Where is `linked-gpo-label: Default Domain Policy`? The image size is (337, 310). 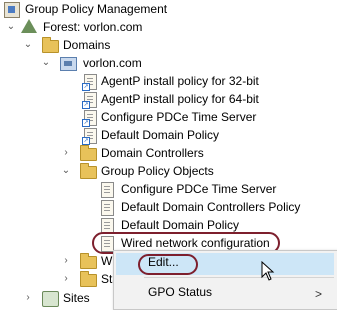 linked-gpo-label: Default Domain Policy is located at coordinates (160, 135).